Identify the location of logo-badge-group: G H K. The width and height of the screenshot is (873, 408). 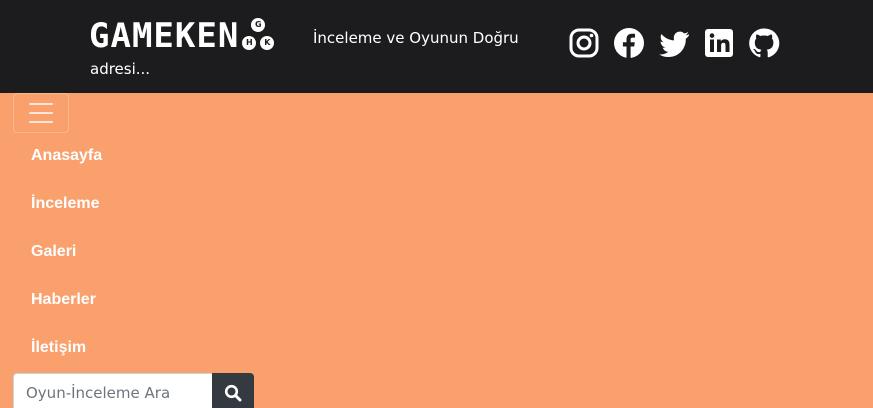
(258, 34).